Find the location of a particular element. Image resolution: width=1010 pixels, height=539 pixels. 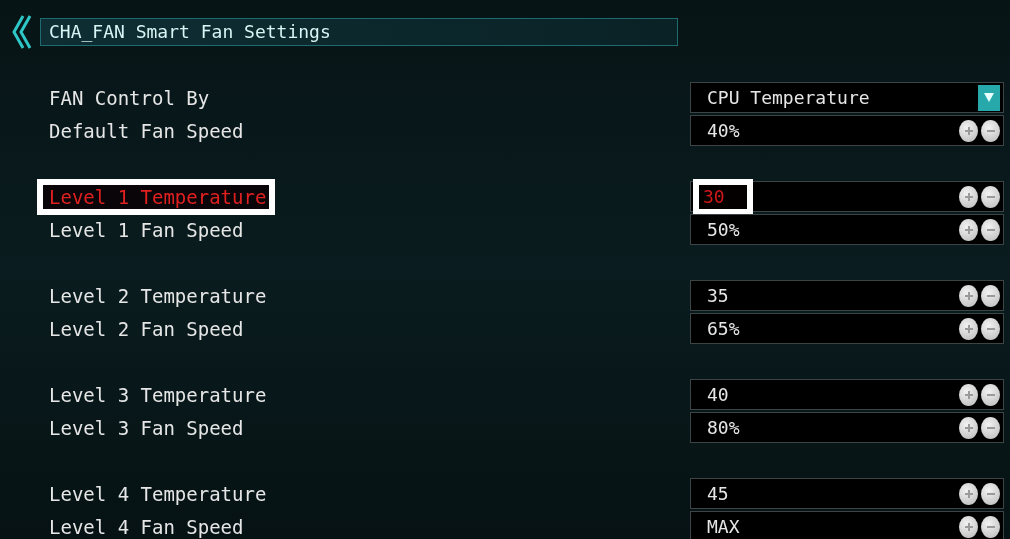

value-field: 45 is located at coordinates (718, 493).